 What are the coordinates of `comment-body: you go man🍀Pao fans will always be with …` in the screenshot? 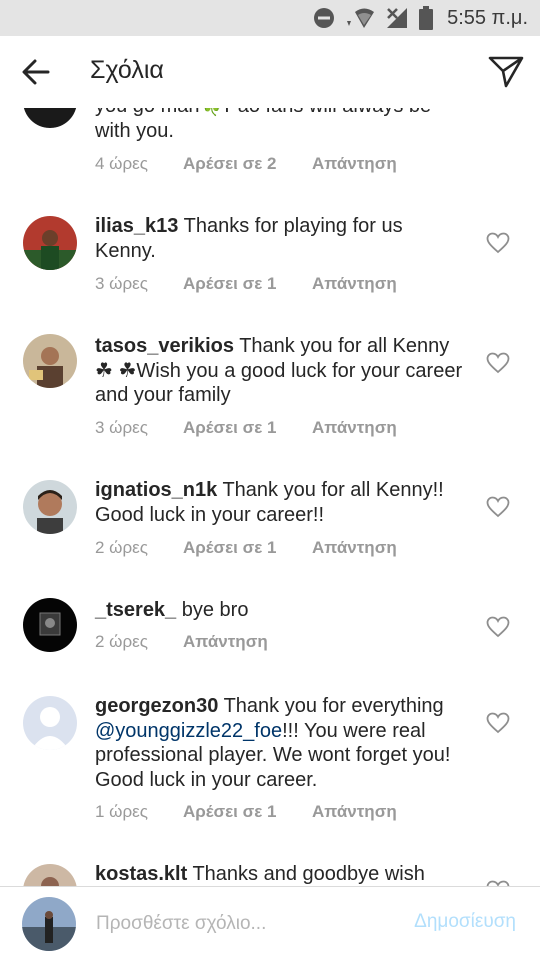 It's located at (263, 125).